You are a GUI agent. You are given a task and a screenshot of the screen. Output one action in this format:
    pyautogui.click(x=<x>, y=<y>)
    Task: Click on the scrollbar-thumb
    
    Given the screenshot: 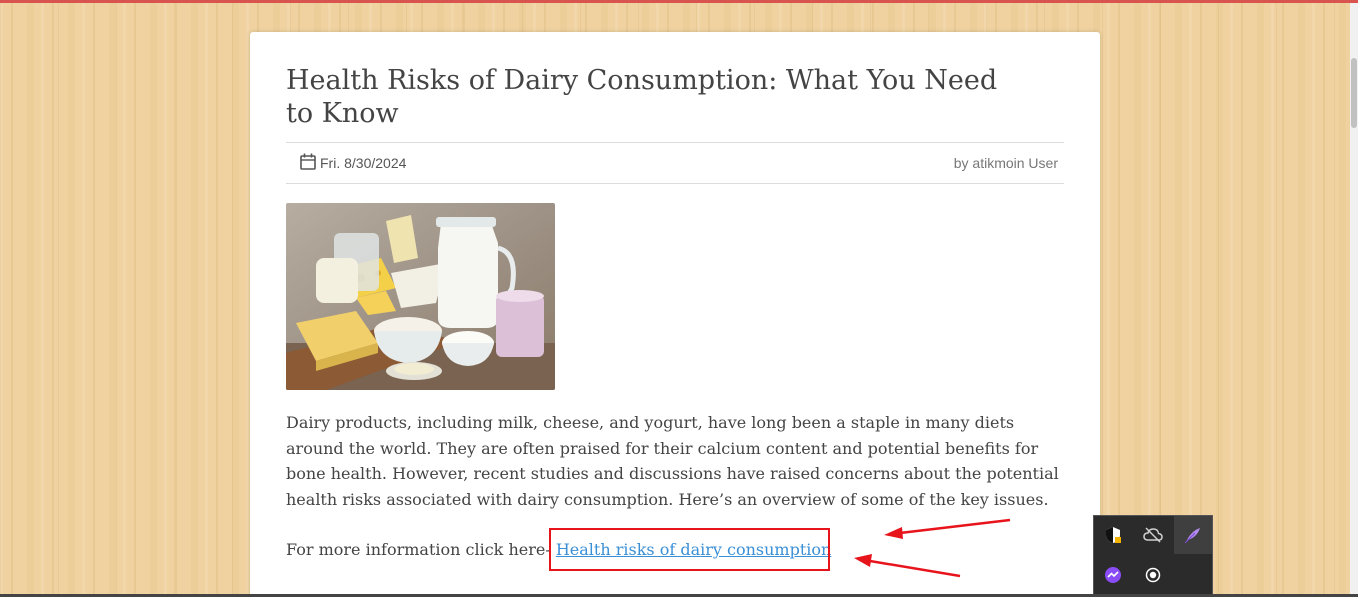 What is the action you would take?
    pyautogui.click(x=1354, y=93)
    